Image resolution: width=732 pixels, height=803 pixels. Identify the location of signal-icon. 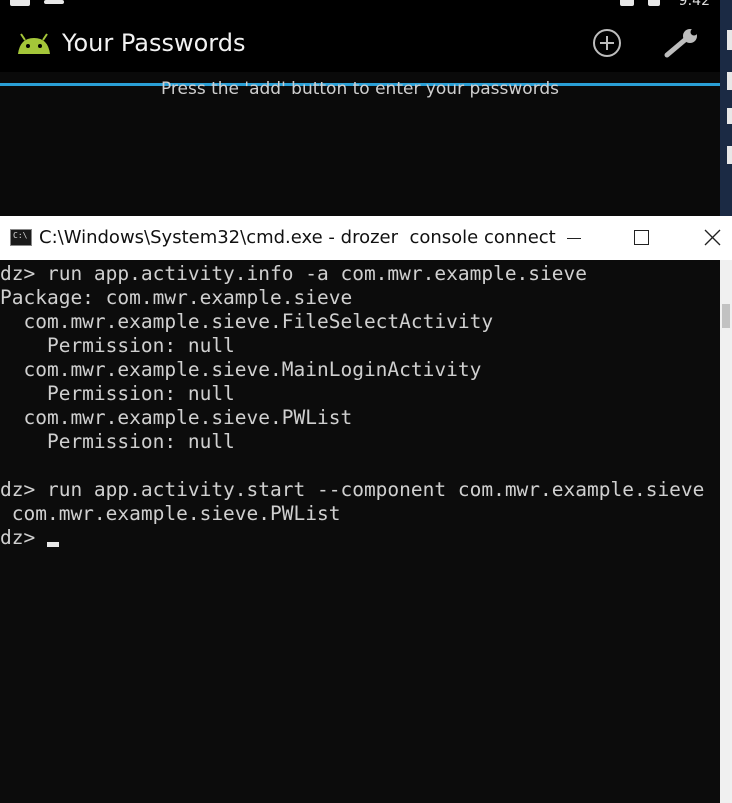
(627, 3).